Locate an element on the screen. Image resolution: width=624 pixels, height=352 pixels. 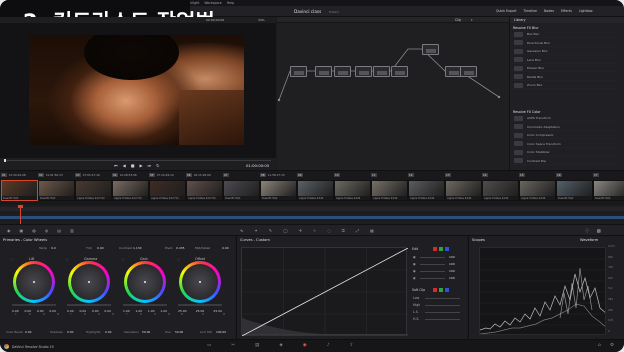
edit-page-icon: ▤ is located at coordinates (257, 345).